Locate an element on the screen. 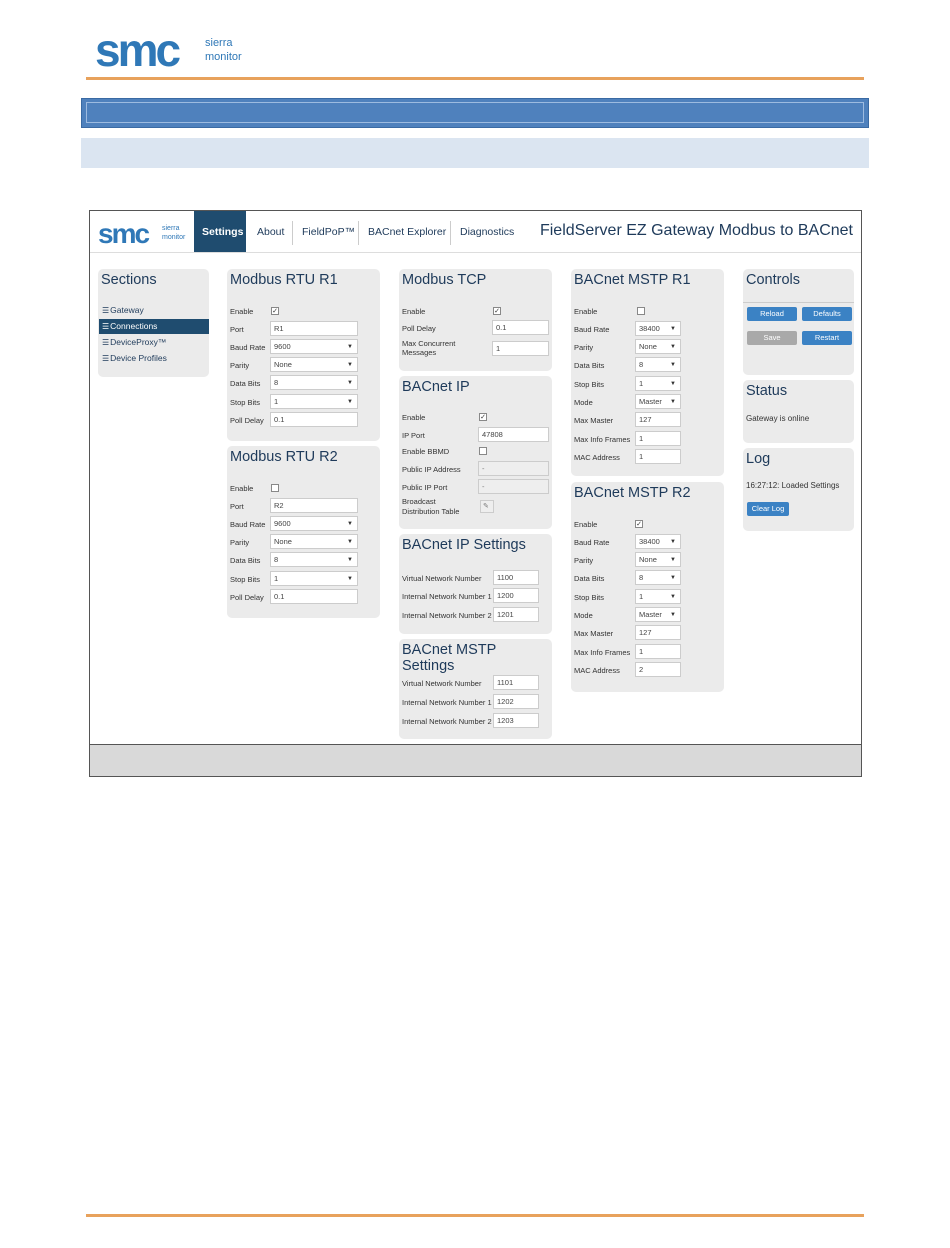  rtu1-databits-select: 8 ▼ is located at coordinates (314, 382).